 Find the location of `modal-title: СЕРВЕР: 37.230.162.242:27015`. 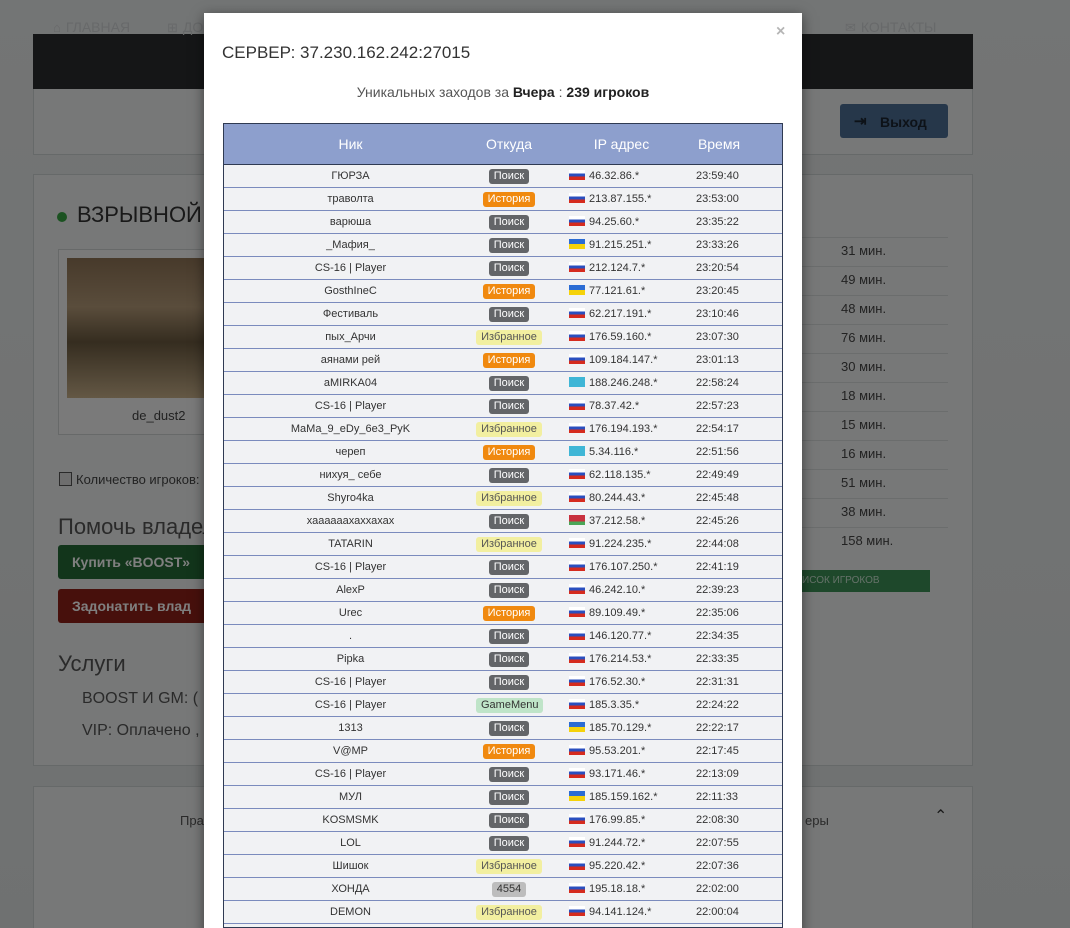

modal-title: СЕРВЕР: 37.230.162.242:27015 is located at coordinates (346, 52).